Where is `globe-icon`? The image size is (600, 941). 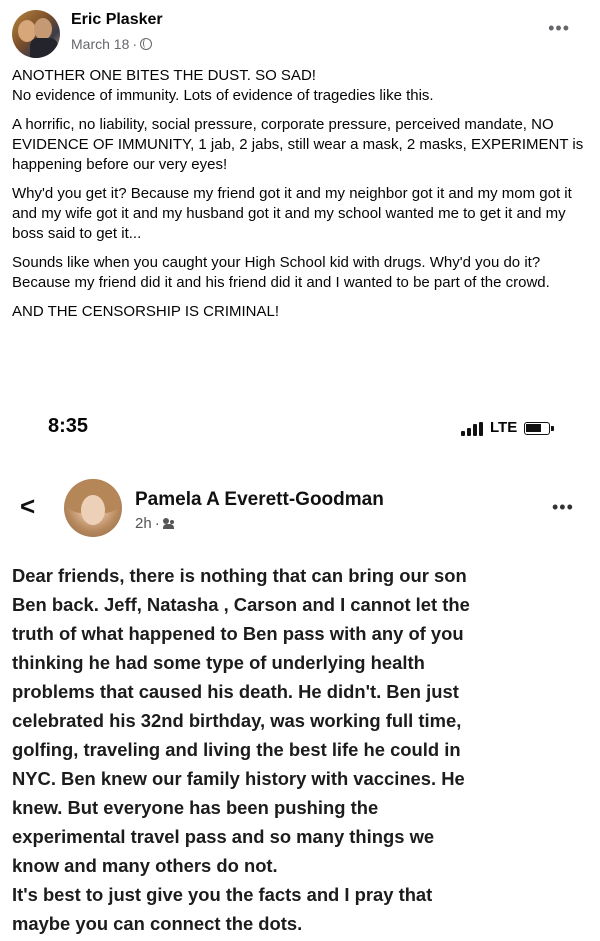
globe-icon is located at coordinates (146, 44).